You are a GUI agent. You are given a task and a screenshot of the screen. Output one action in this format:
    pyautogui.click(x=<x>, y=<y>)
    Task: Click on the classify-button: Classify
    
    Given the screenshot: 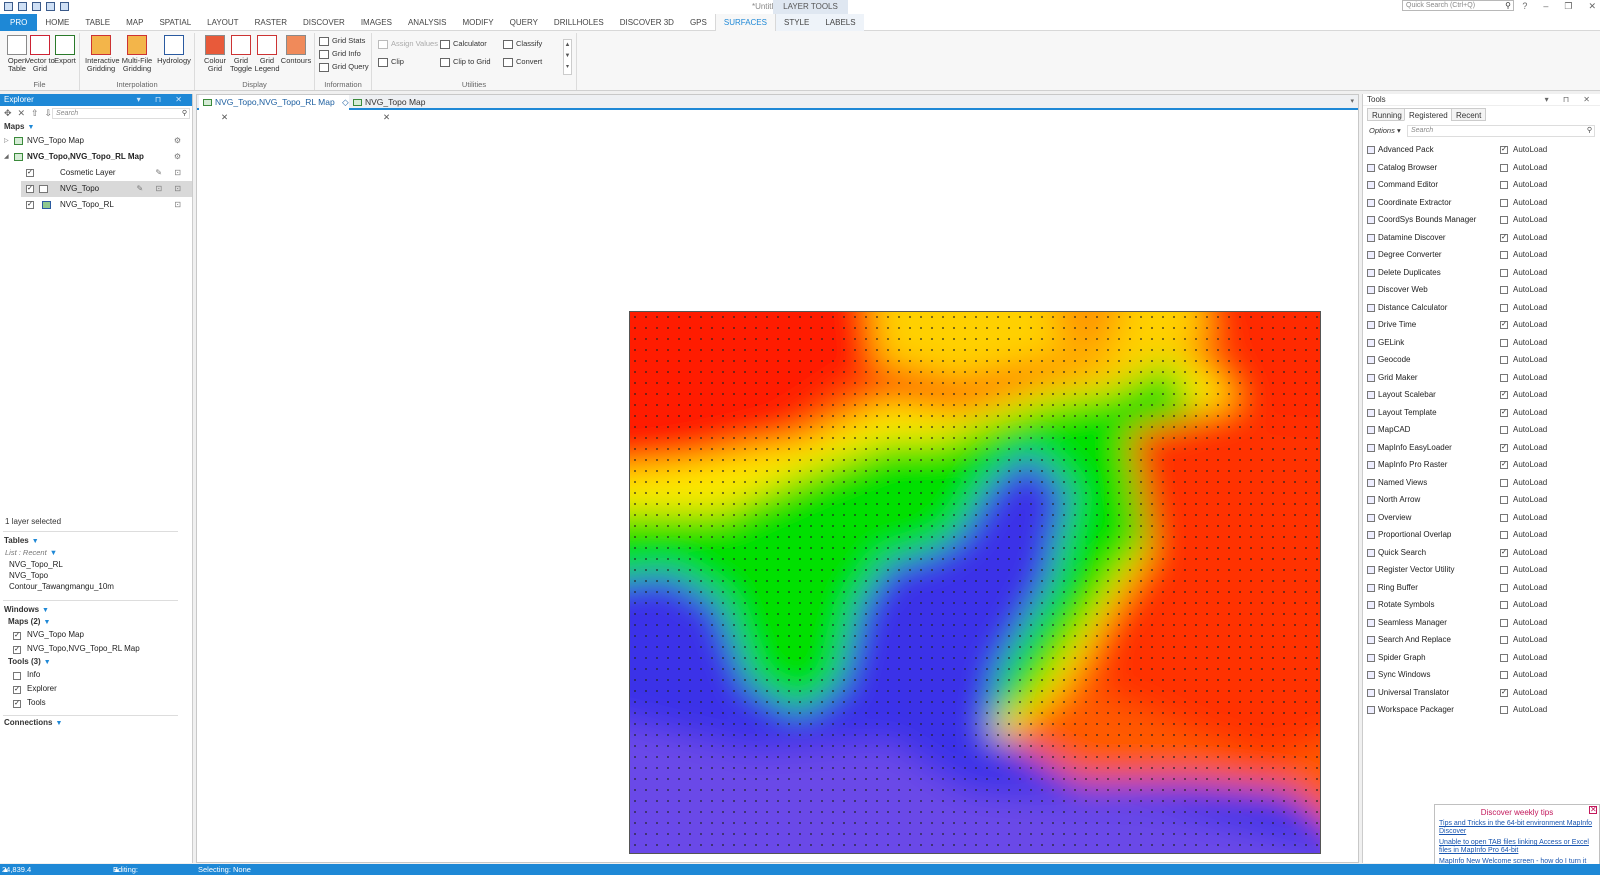 What is the action you would take?
    pyautogui.click(x=522, y=44)
    